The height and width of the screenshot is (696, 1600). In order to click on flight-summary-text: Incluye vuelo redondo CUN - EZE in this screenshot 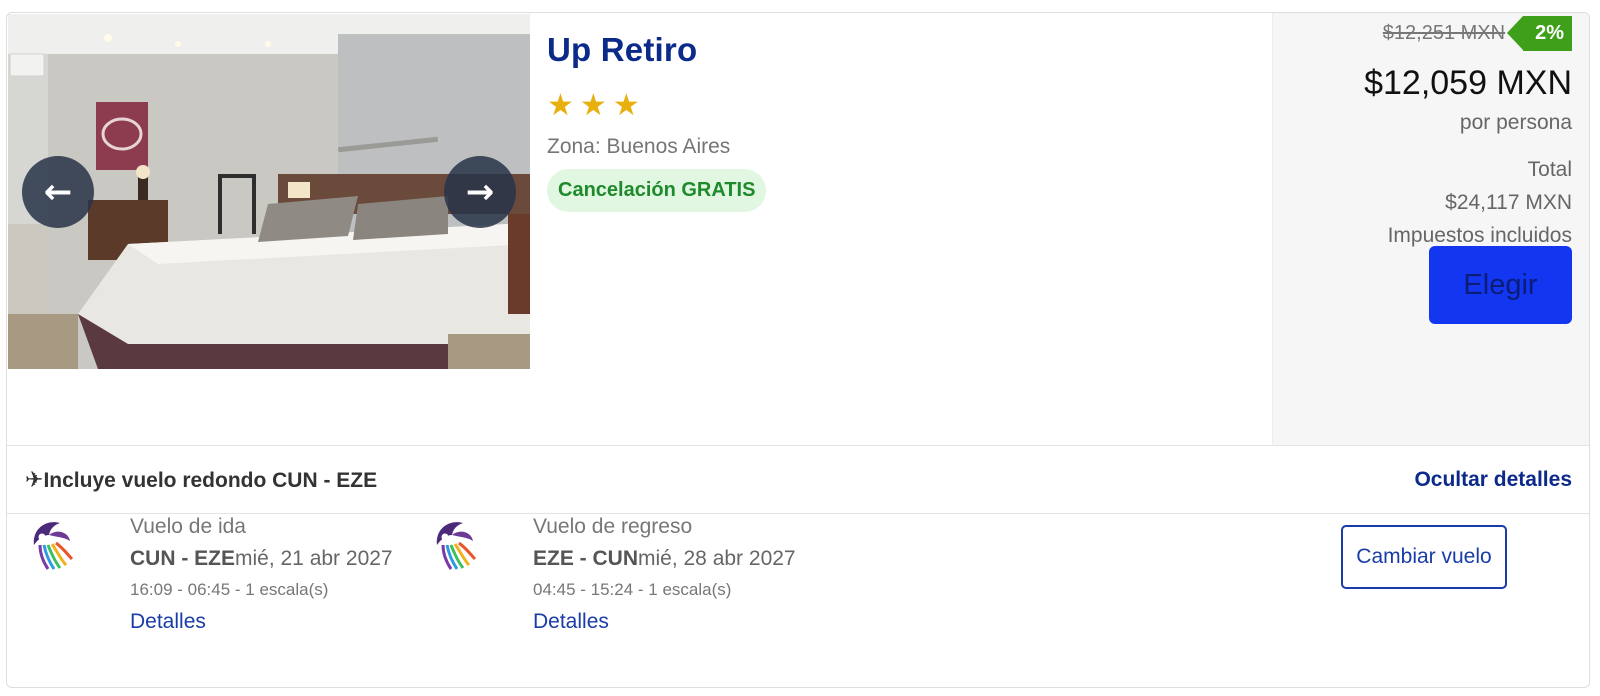, I will do `click(210, 480)`.